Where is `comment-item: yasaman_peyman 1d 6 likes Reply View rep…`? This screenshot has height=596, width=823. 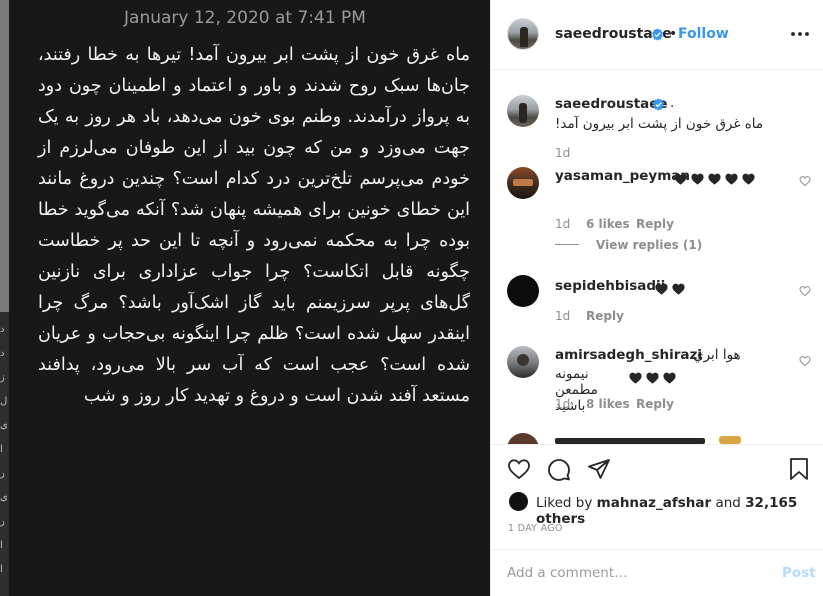 comment-item: yasaman_peyman 1d 6 likes Reply View rep… is located at coordinates (662, 210).